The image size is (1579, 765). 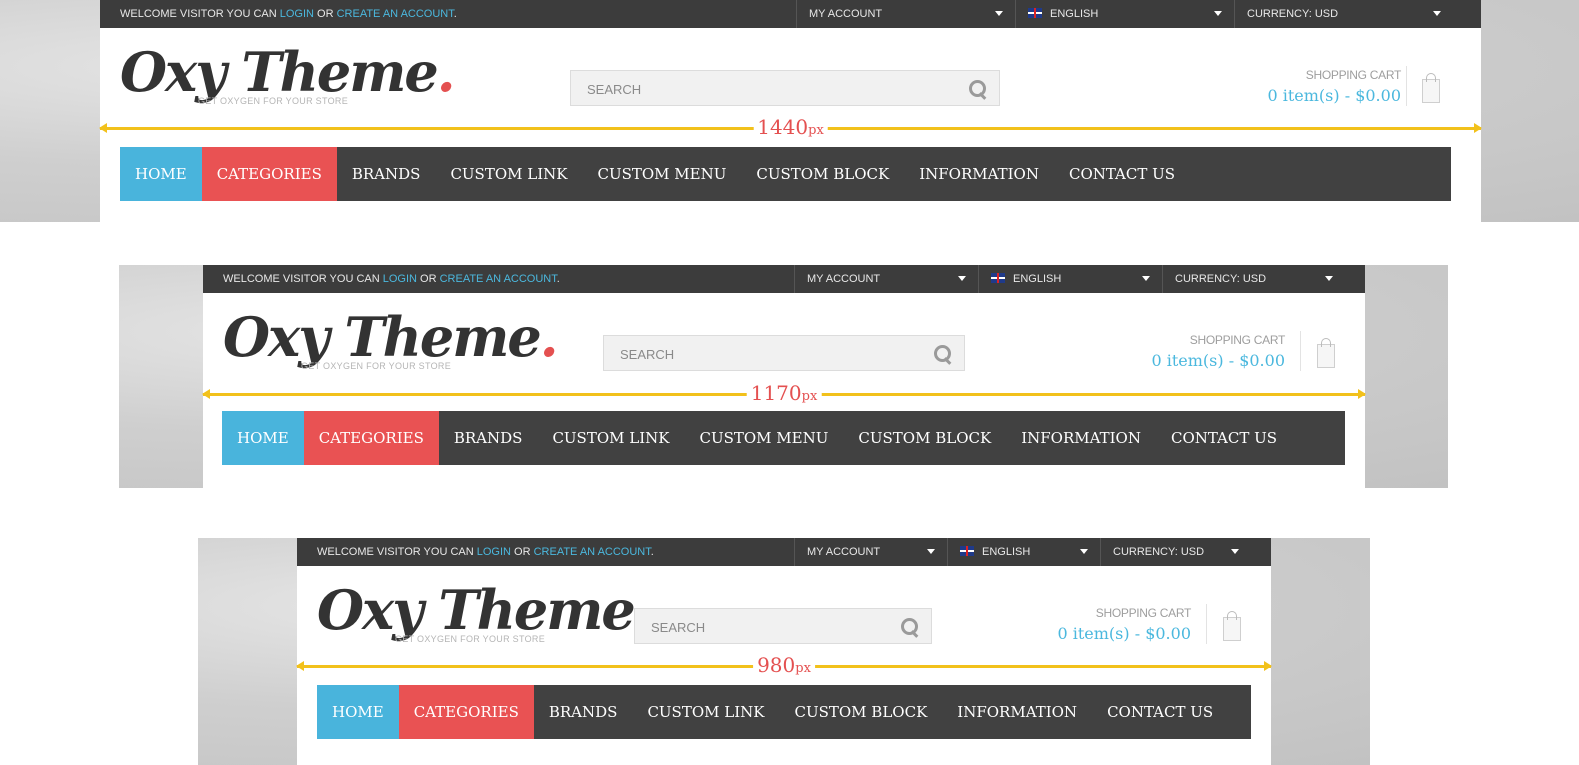 I want to click on width-label: 1440px, so click(x=790, y=129).